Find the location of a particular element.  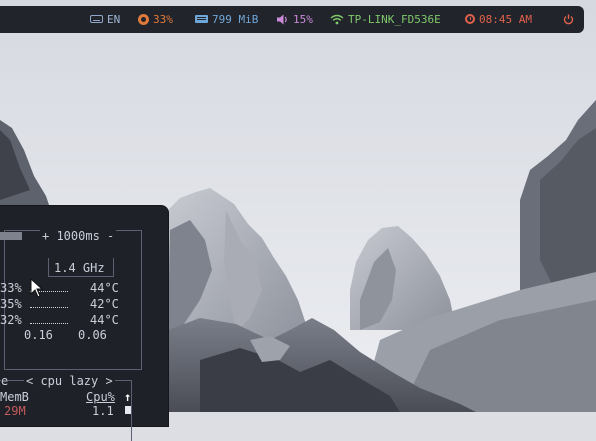

volume-module: 15% is located at coordinates (295, 19).